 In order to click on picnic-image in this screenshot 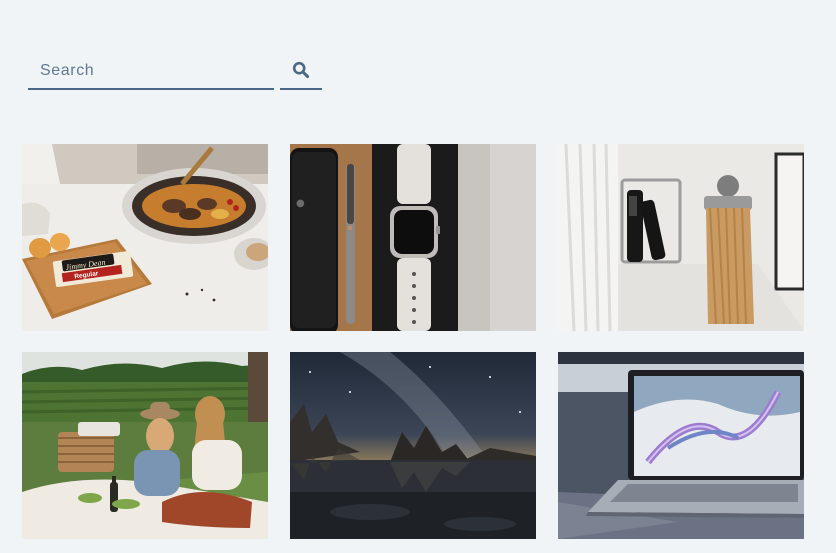, I will do `click(145, 445)`.